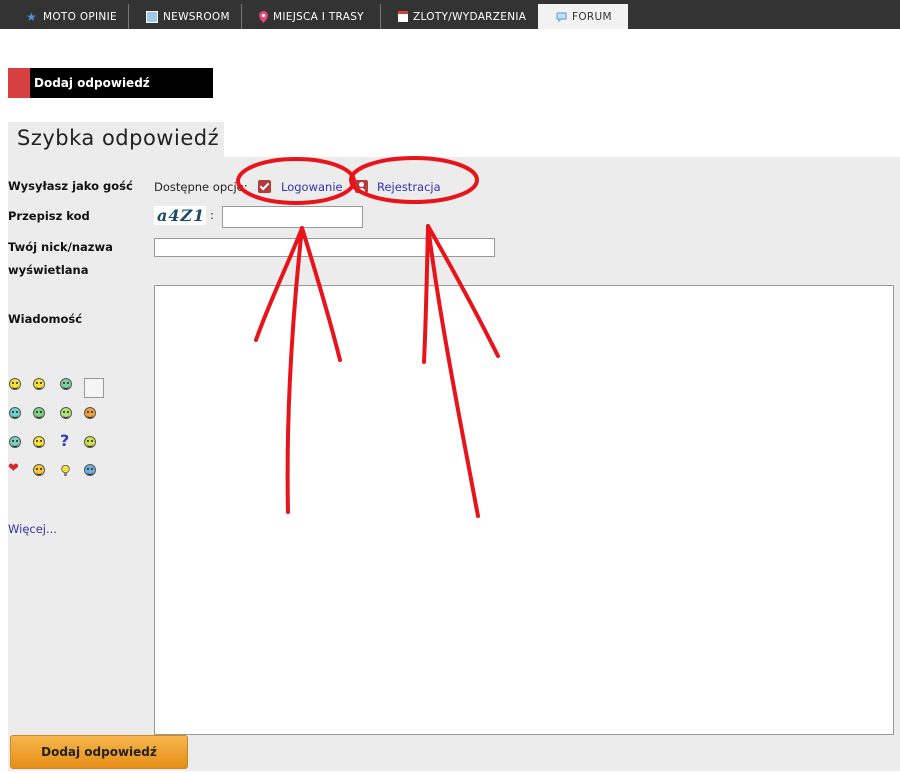  What do you see at coordinates (152, 16) in the screenshot?
I see `newspaper-icon` at bounding box center [152, 16].